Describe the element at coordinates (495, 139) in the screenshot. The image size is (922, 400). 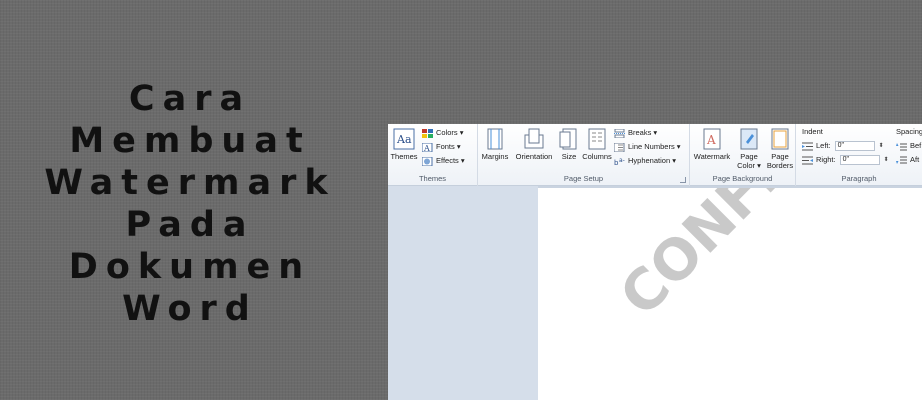
I see `margins-icon` at that location.